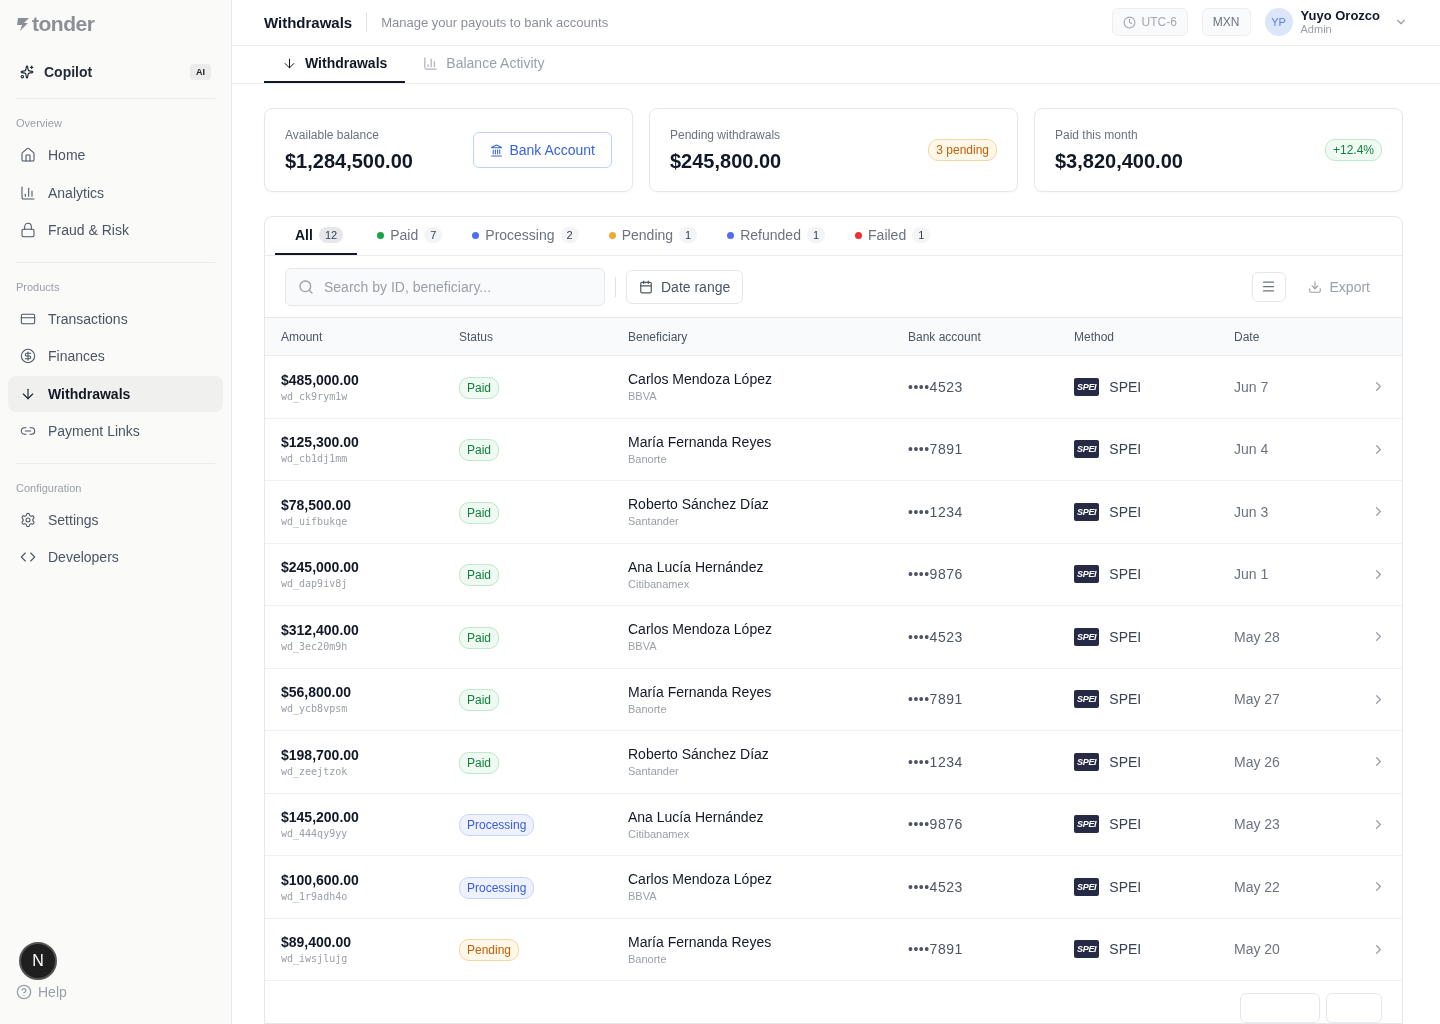 The width and height of the screenshot is (1440, 1024). I want to click on amount-text: $78,500.00, so click(317, 504).